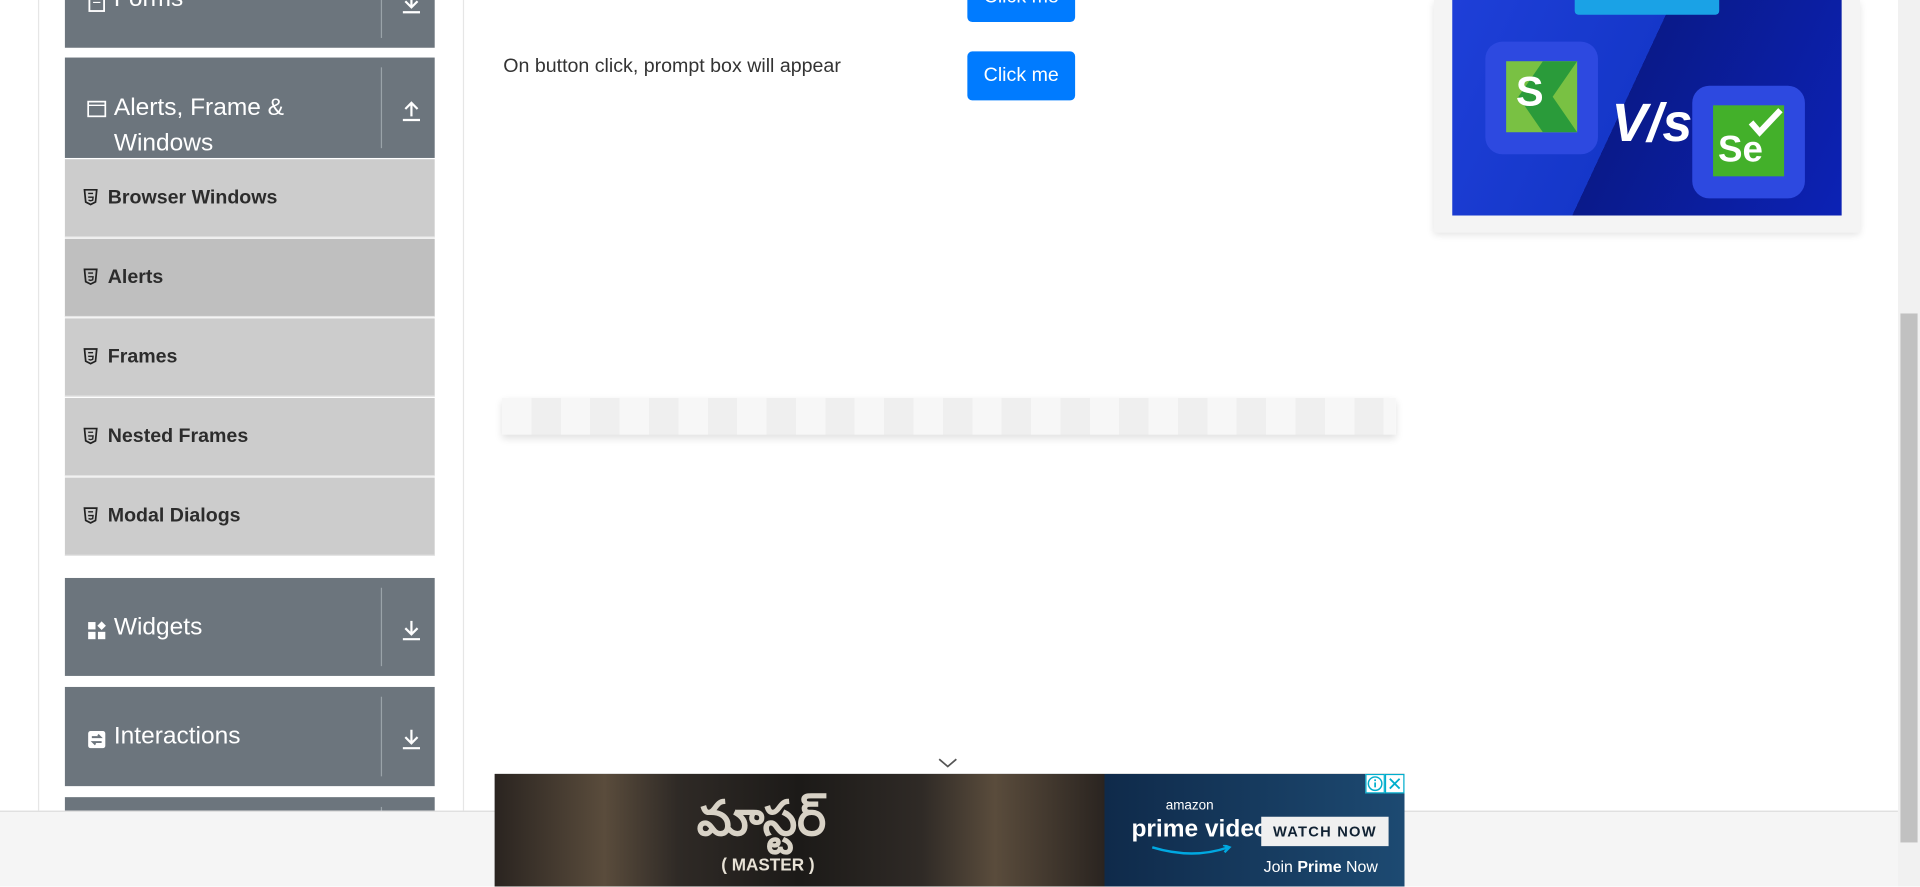 The height and width of the screenshot is (887, 1920). I want to click on vs-text: V/s, so click(1652, 123).